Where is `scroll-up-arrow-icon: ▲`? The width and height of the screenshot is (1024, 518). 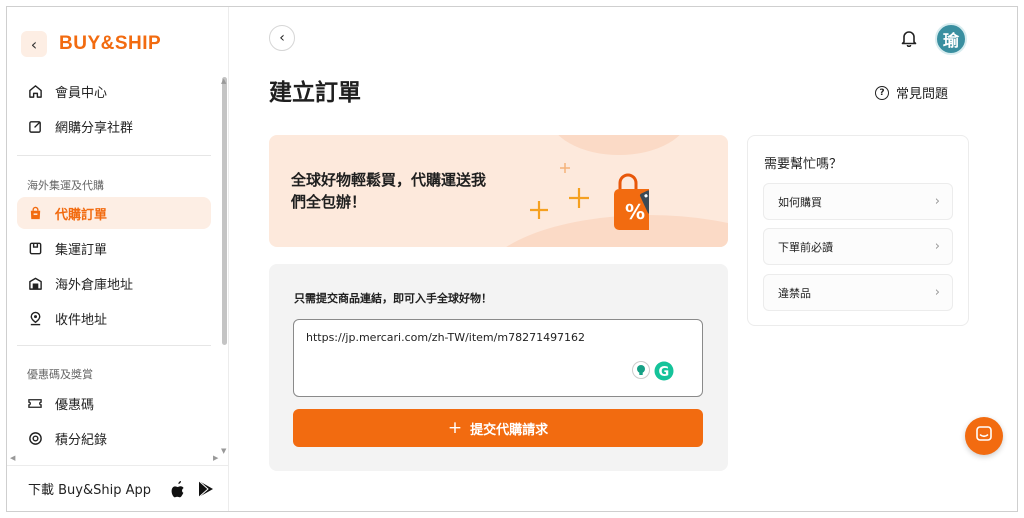
scroll-up-arrow-icon: ▲ is located at coordinates (223, 81).